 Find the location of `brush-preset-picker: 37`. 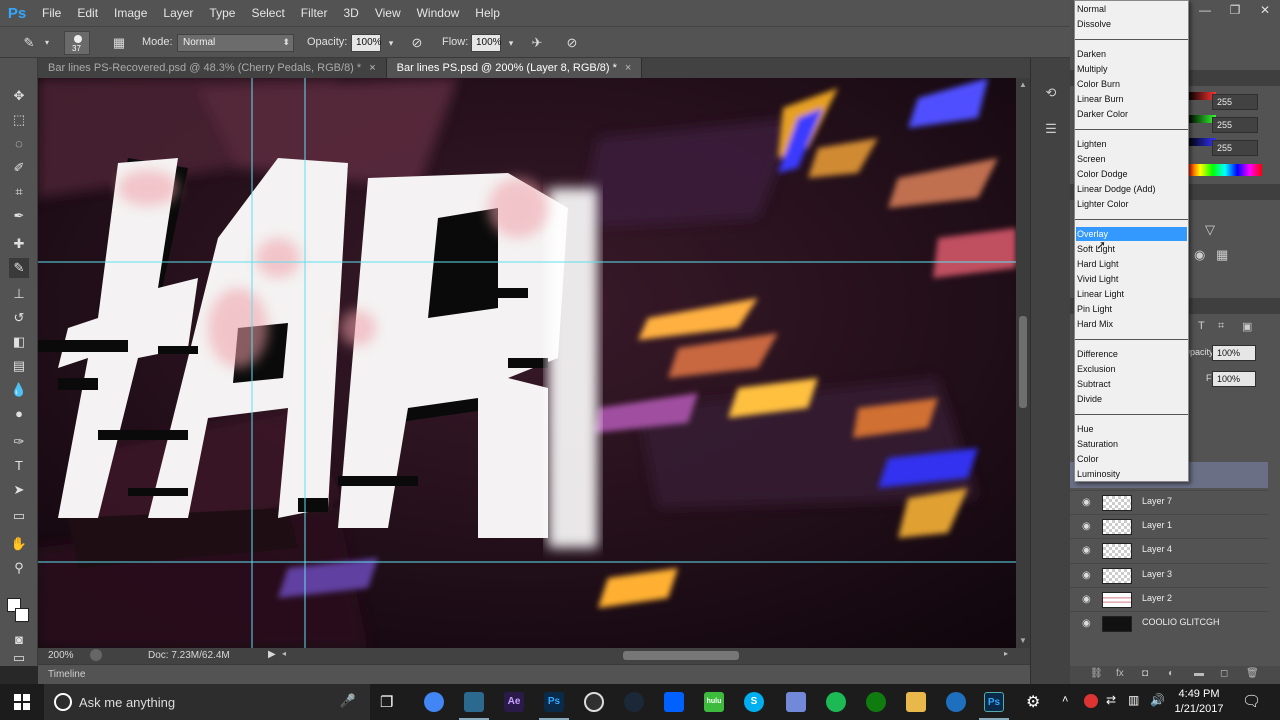

brush-preset-picker: 37 is located at coordinates (77, 43).